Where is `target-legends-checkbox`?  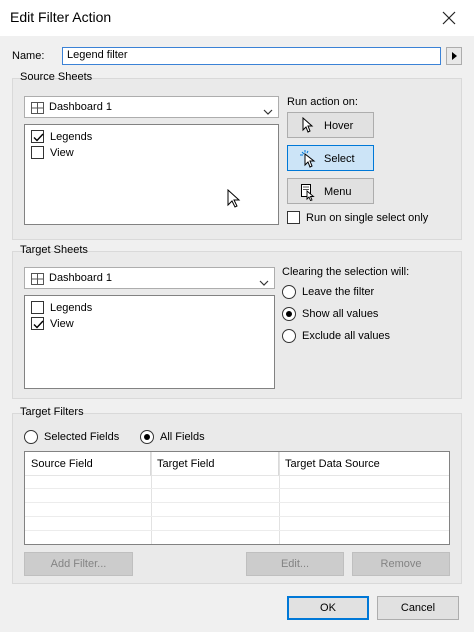 target-legends-checkbox is located at coordinates (37, 307).